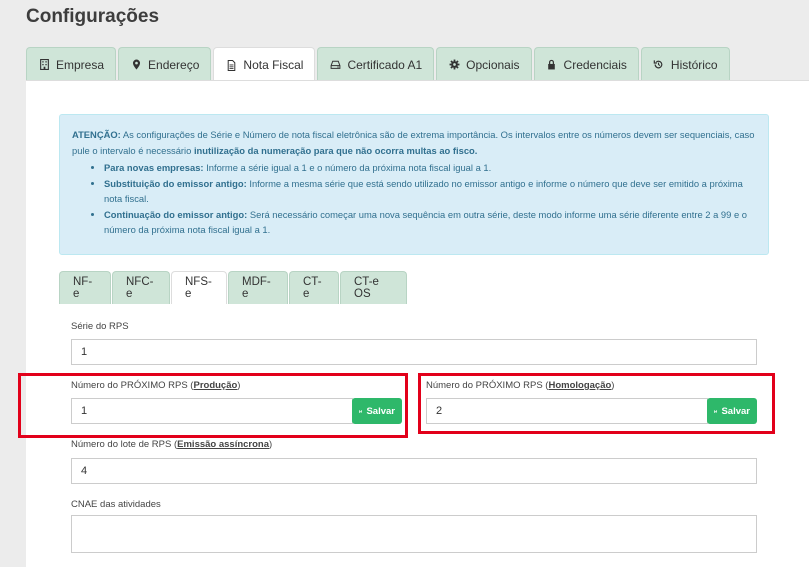 This screenshot has height=567, width=809. I want to click on tab-cte-os: CT-e OS, so click(373, 287).